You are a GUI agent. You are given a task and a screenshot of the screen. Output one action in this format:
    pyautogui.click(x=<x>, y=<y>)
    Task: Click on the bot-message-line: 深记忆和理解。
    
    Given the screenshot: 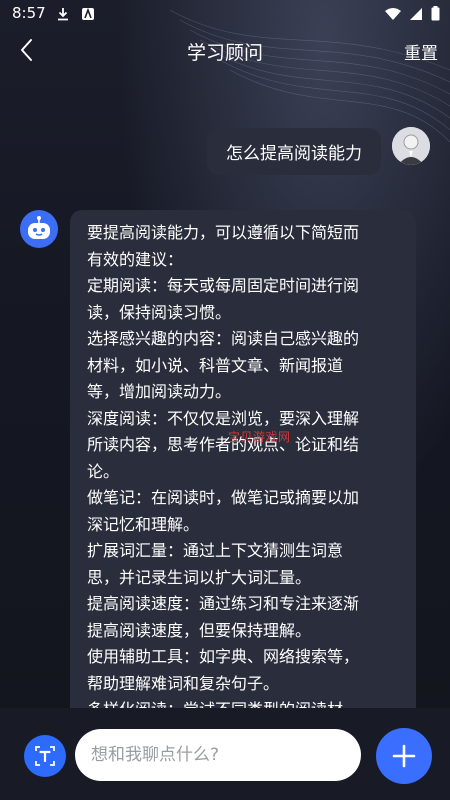 What is the action you would take?
    pyautogui.click(x=143, y=524)
    